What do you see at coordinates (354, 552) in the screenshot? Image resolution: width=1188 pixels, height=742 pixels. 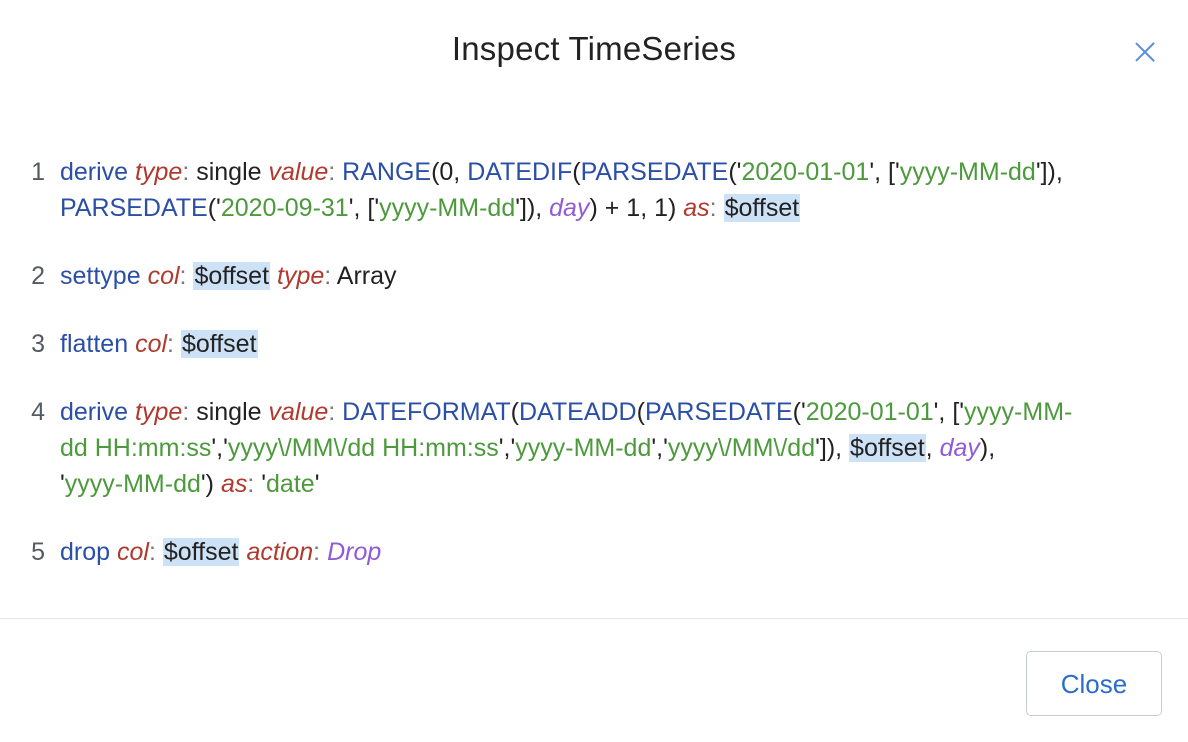 I see `enum-value: Drop` at bounding box center [354, 552].